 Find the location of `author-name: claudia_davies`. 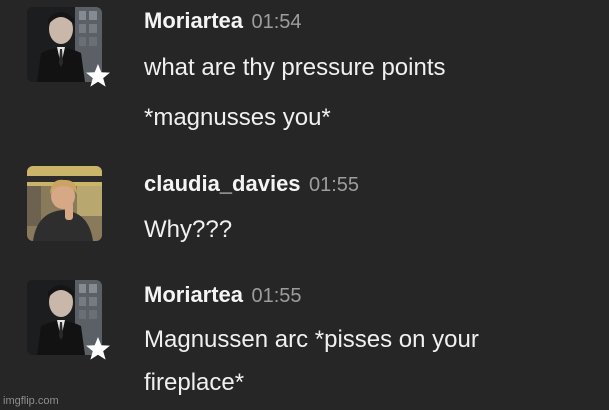

author-name: claudia_davies is located at coordinates (222, 183).